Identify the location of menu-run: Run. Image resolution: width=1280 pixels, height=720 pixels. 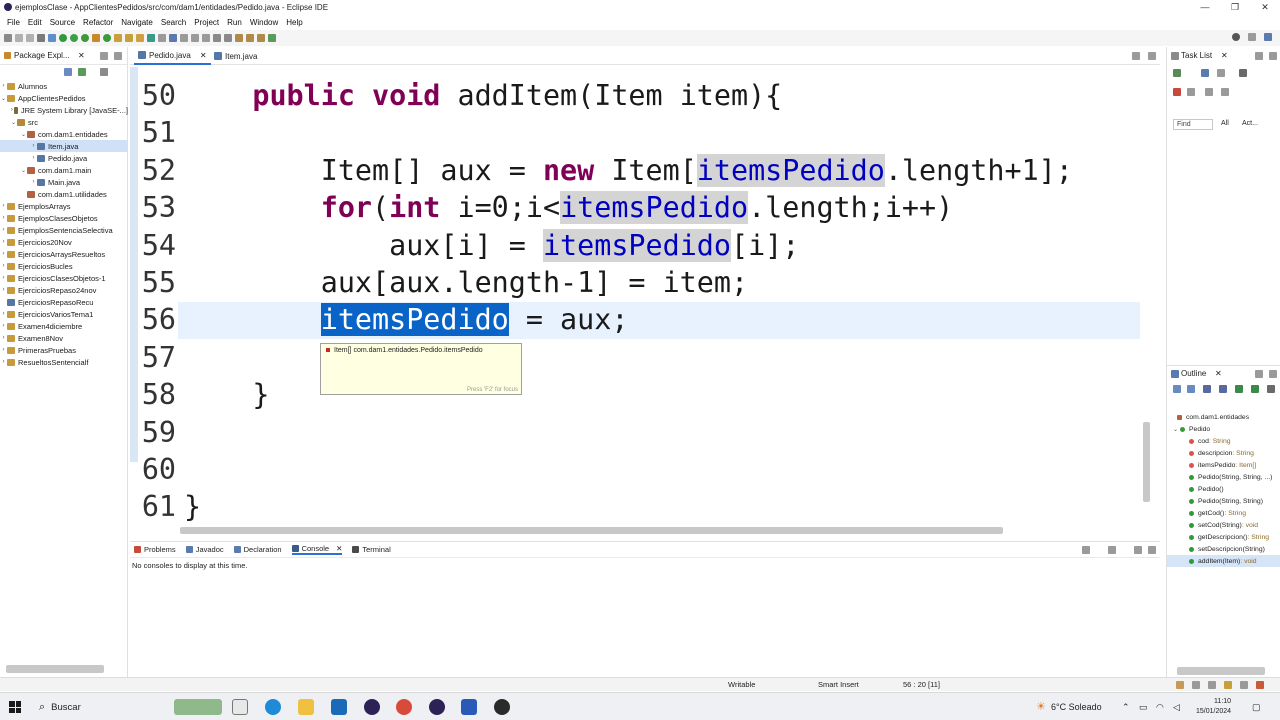
(234, 22).